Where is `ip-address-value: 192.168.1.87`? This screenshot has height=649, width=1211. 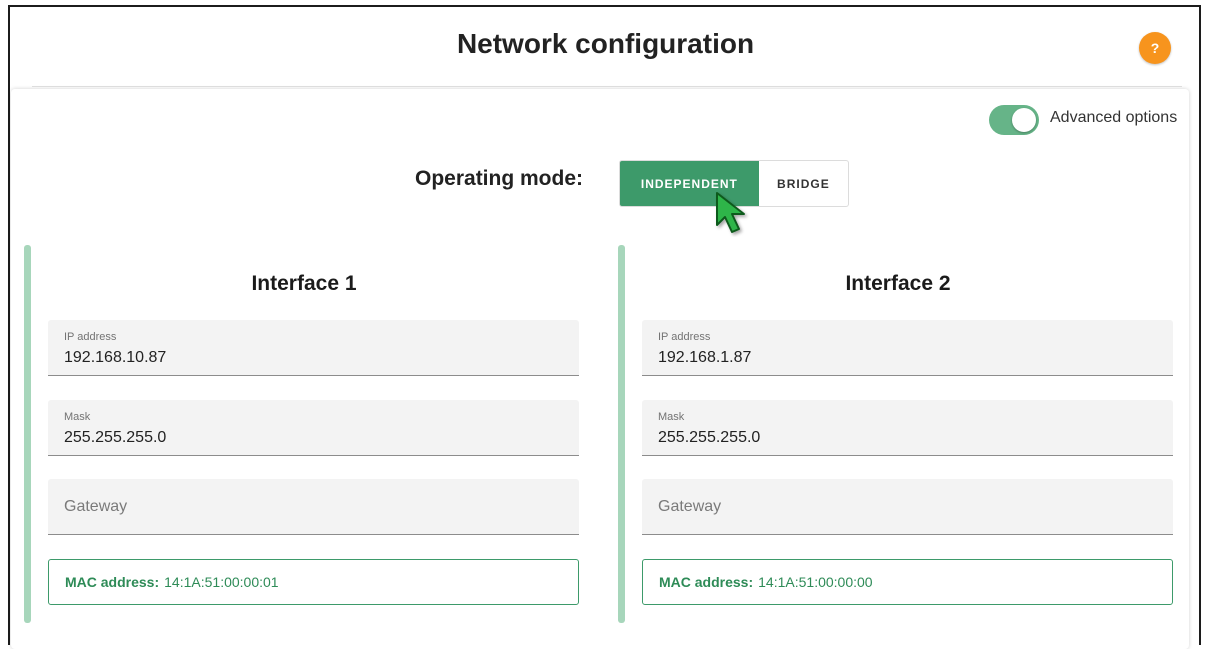
ip-address-value: 192.168.1.87 is located at coordinates (704, 358).